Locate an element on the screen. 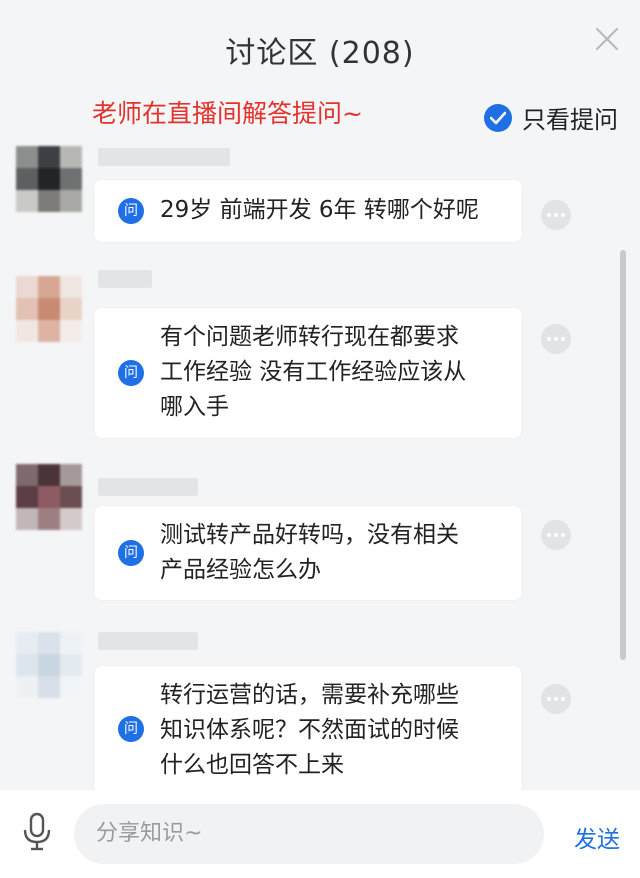 This screenshot has width=640, height=878. close-icon is located at coordinates (607, 39).